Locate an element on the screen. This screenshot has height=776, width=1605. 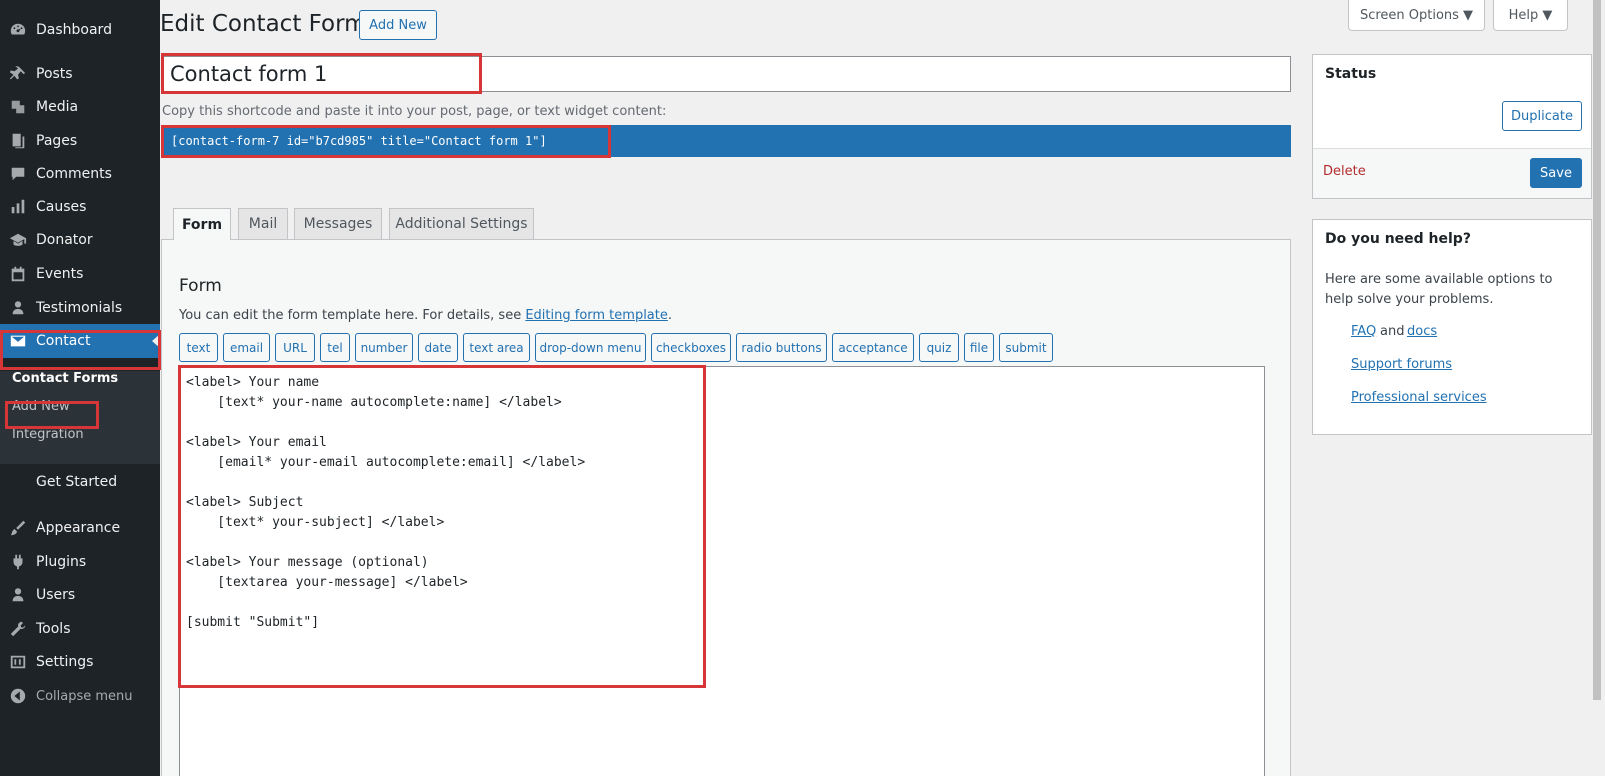
faq-link: FAQ is located at coordinates (1363, 331).